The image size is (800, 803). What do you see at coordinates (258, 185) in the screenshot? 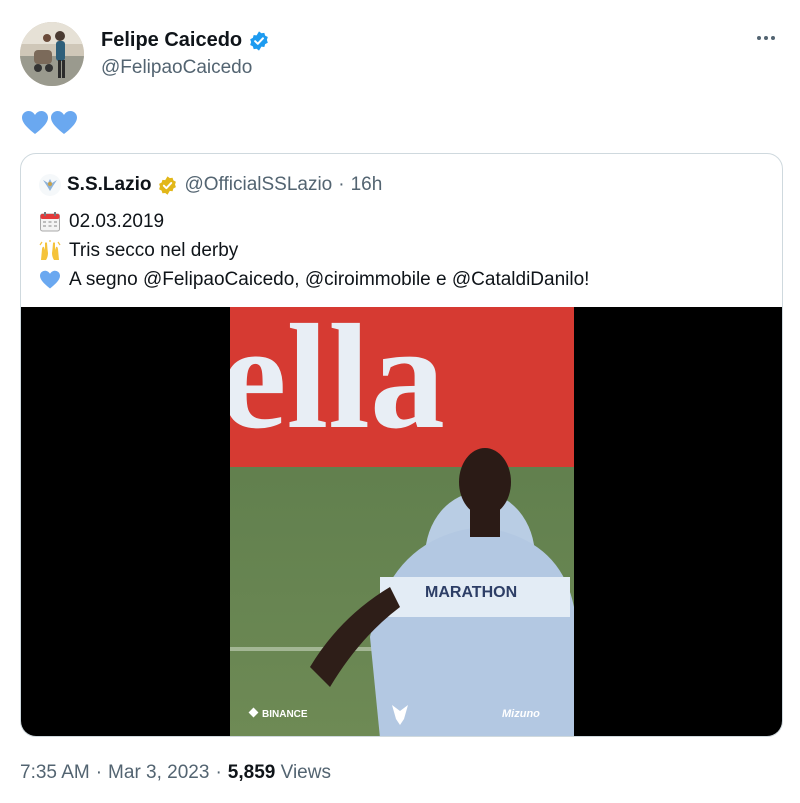
I see `quoted-handle: @OfficialSSLazio` at bounding box center [258, 185].